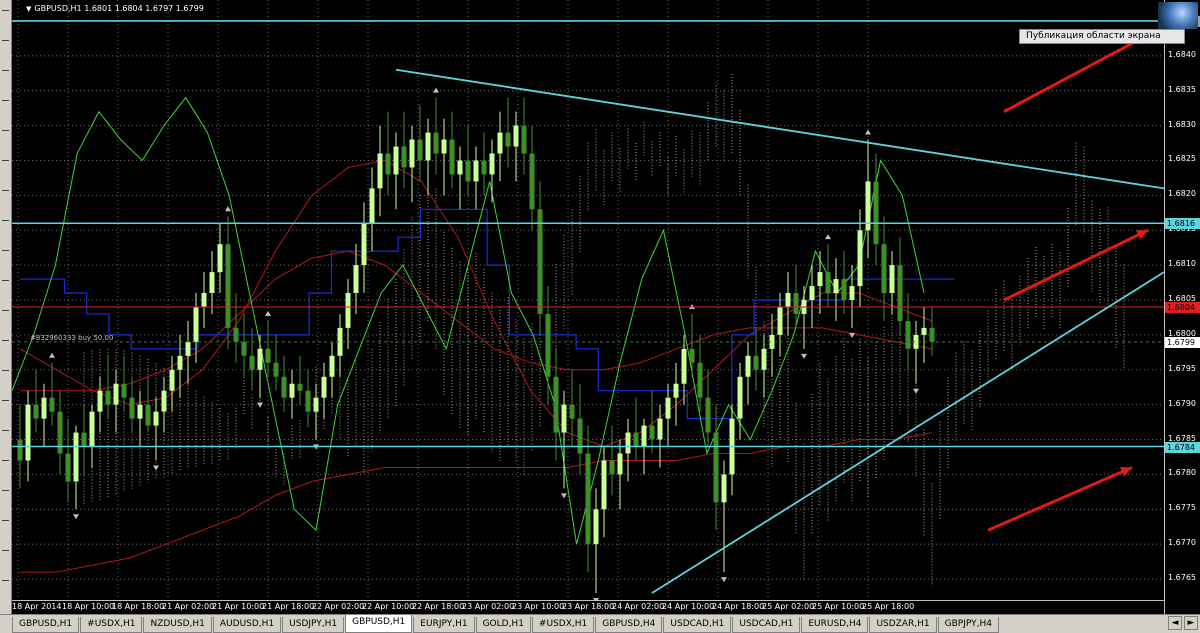 The width and height of the screenshot is (1200, 633). Describe the element at coordinates (738, 606) in the screenshot. I see `time-axis-label: 24 Apr 18:00` at that location.